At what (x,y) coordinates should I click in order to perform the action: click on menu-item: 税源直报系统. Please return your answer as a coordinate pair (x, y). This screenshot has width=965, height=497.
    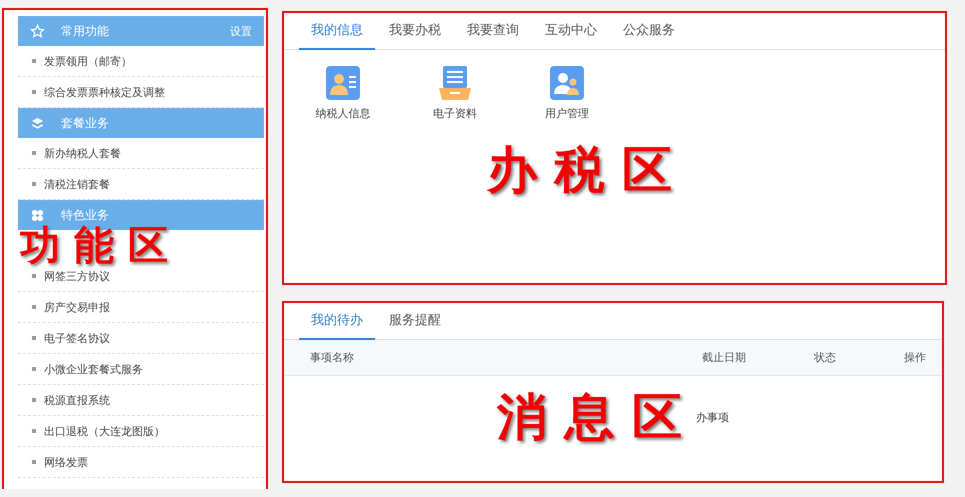
    Looking at the image, I should click on (141, 400).